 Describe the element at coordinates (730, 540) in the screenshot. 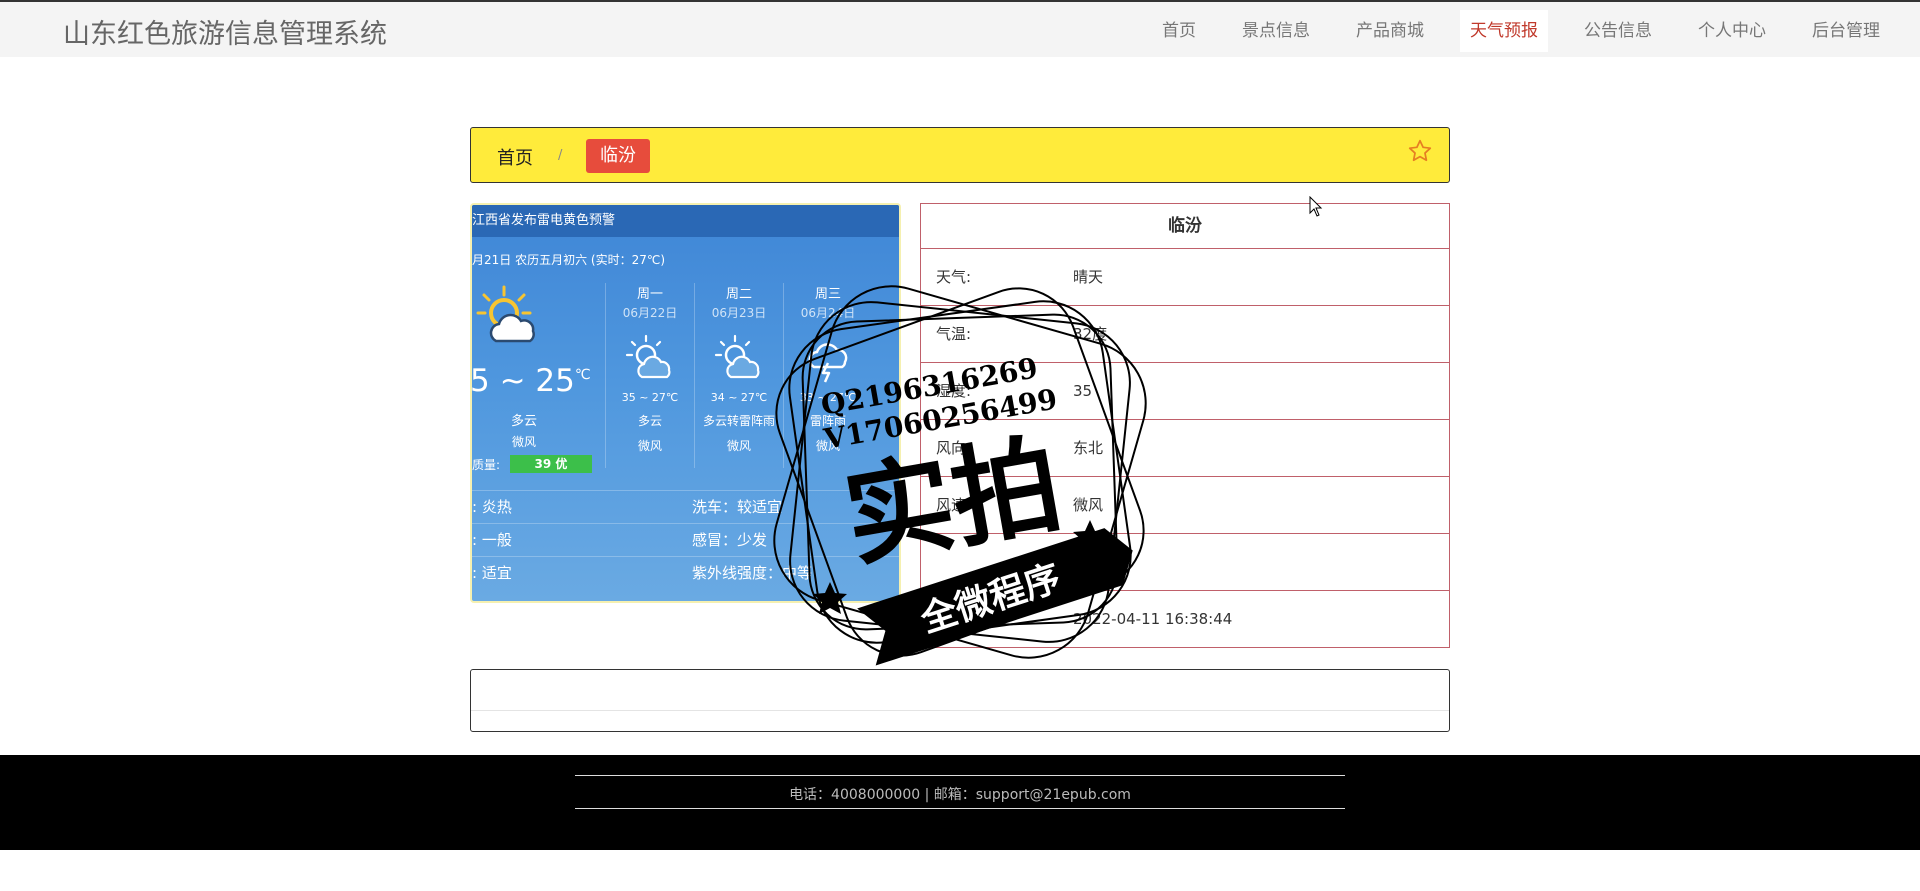

I see `tip-right: 感冒：少发` at that location.